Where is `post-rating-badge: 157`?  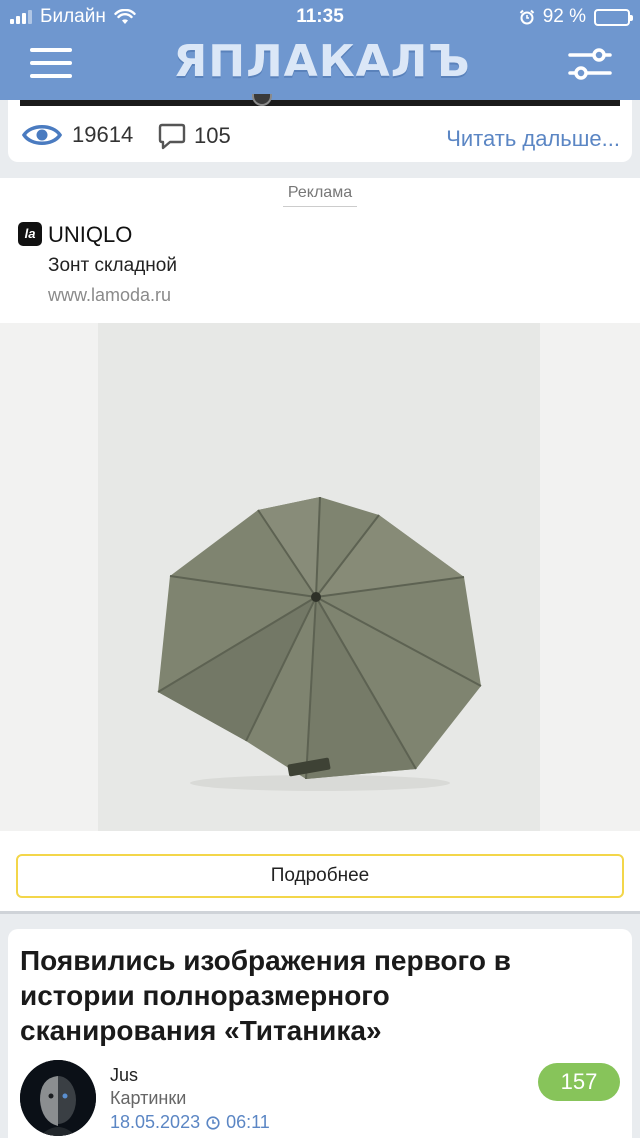
post-rating-badge: 157 is located at coordinates (579, 1082).